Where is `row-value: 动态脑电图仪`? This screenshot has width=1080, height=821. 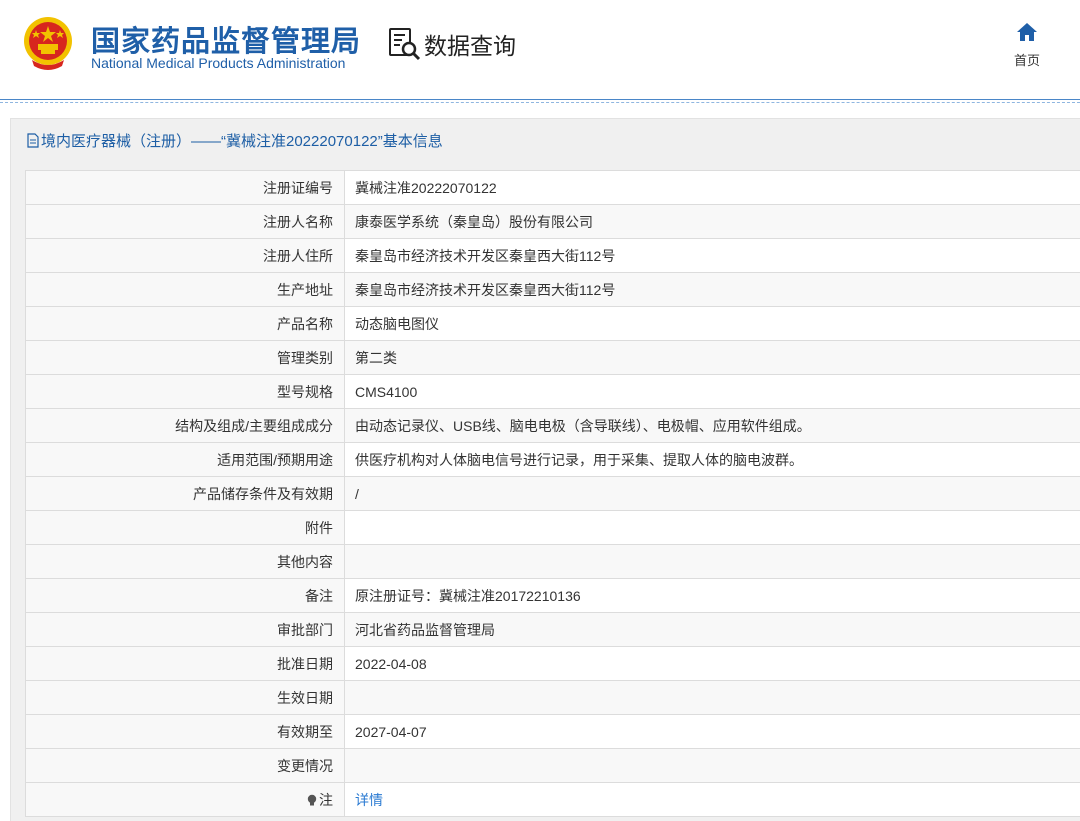 row-value: 动态脑电图仪 is located at coordinates (397, 323).